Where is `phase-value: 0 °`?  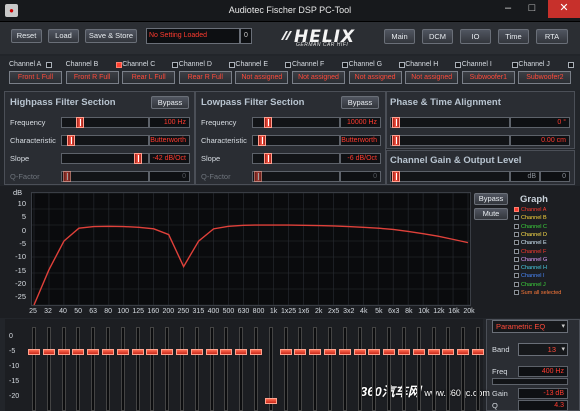
phase-value: 0 ° is located at coordinates (540, 122).